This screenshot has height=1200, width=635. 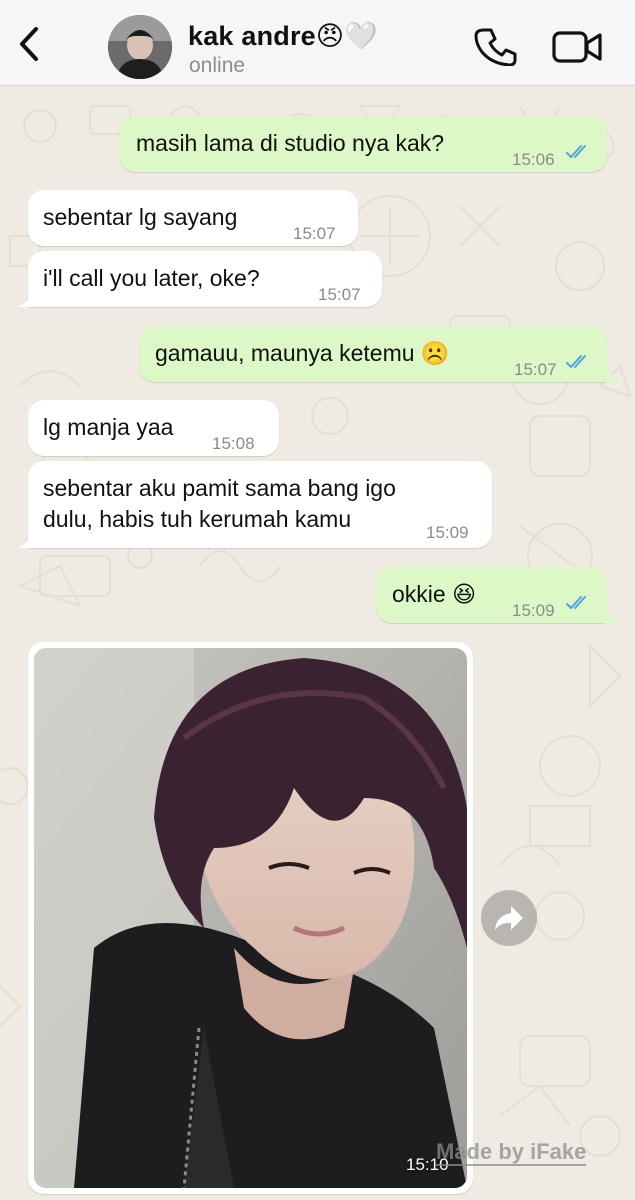 I want to click on phone-icon, so click(x=495, y=47).